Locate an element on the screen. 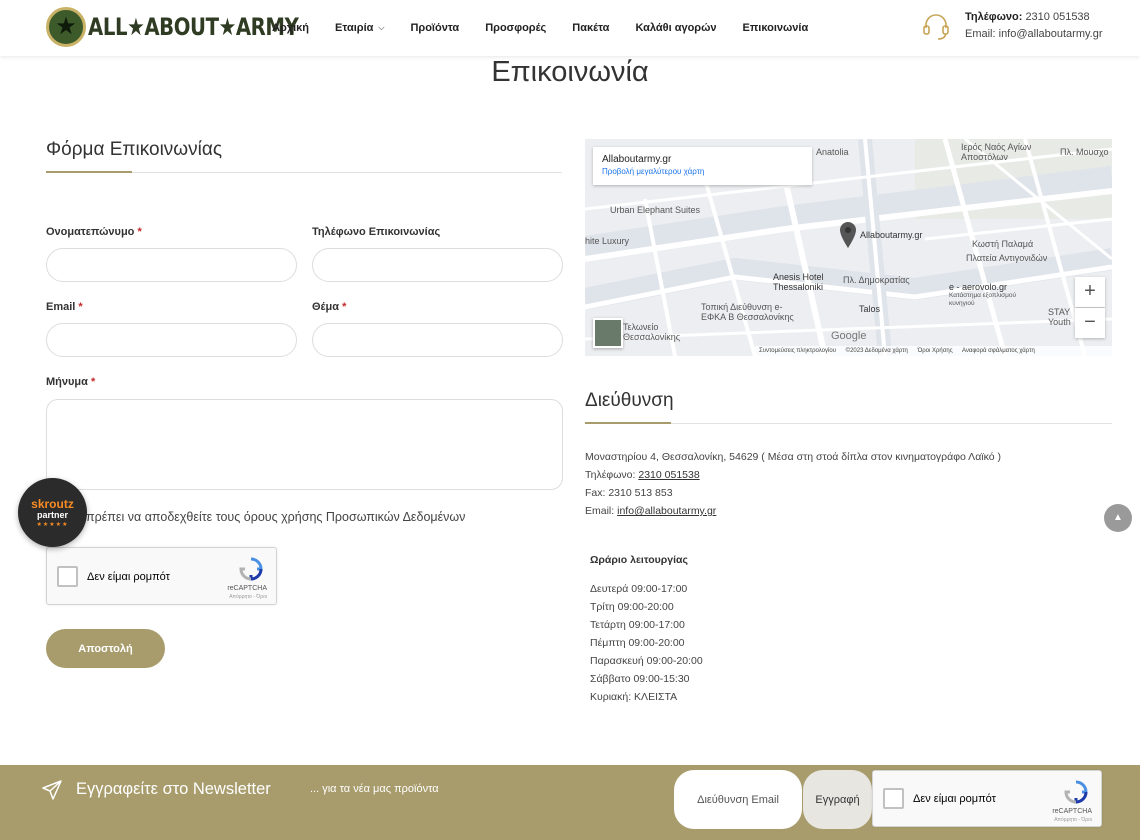 This screenshot has width=1140, height=840. map-label-pin: Allaboutarmy.gr is located at coordinates (891, 235).